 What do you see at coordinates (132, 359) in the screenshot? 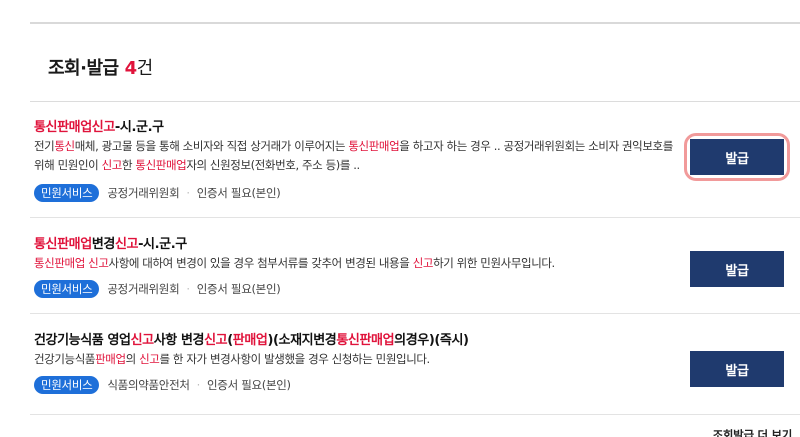
I see `text-segment: 의` at bounding box center [132, 359].